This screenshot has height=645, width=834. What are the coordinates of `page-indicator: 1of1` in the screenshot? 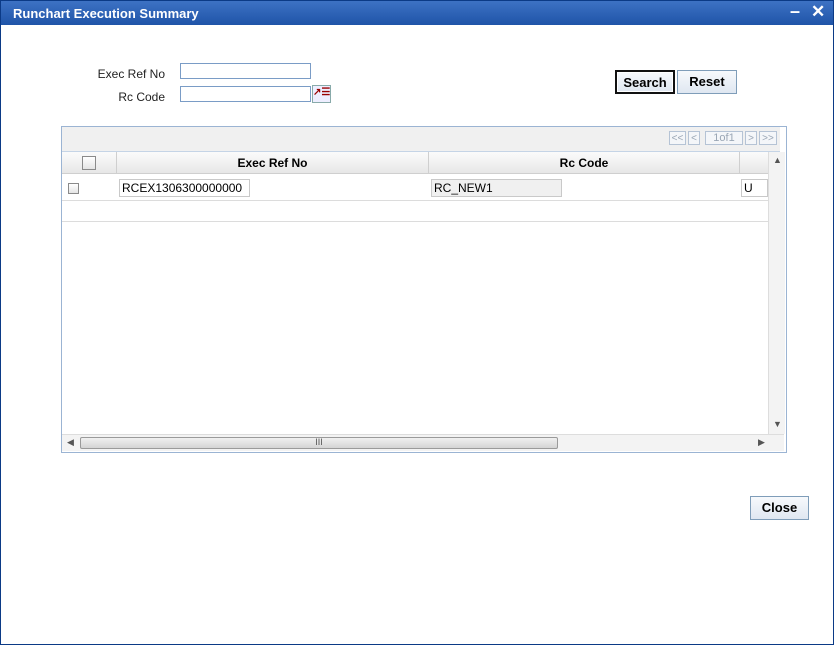 It's located at (724, 138).